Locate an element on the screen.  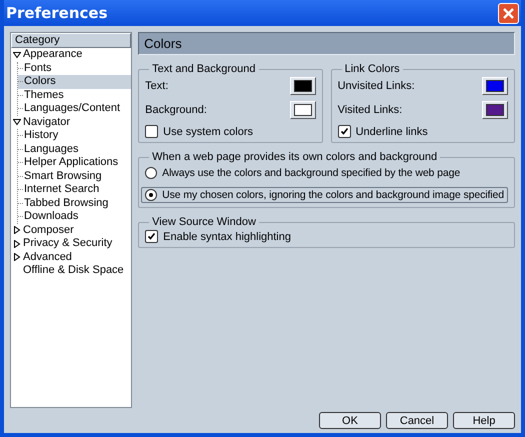
tree-item: Appearance is located at coordinates (71, 55).